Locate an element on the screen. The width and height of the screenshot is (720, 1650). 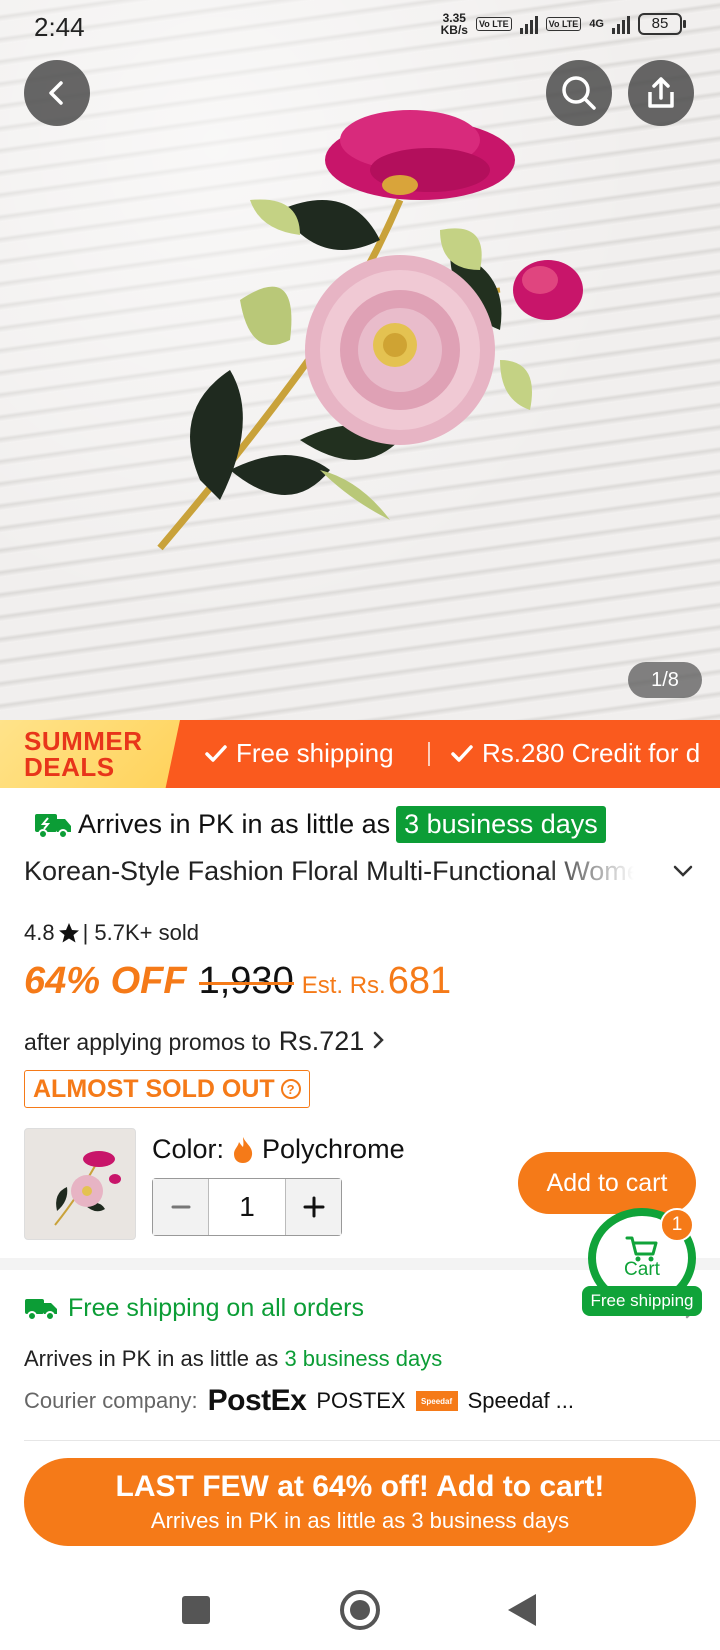
quantity-value: 1 is located at coordinates (247, 1207).